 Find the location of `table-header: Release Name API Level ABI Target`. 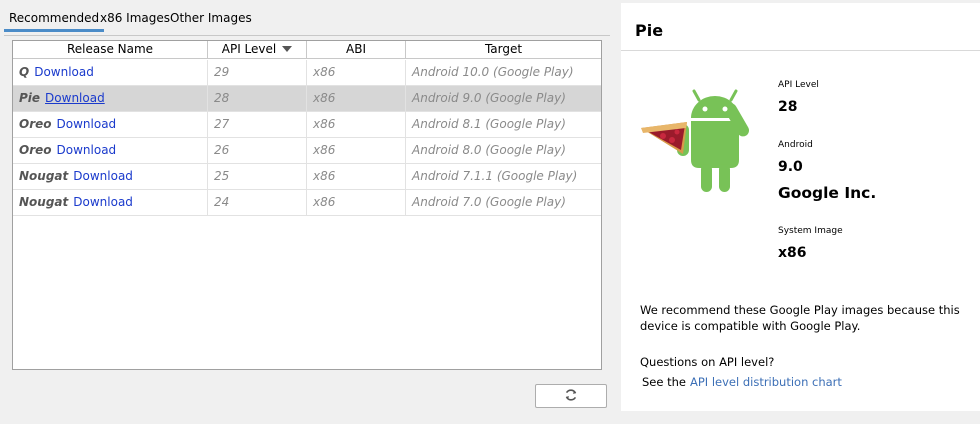

table-header: Release Name API Level ABI Target is located at coordinates (307, 50).